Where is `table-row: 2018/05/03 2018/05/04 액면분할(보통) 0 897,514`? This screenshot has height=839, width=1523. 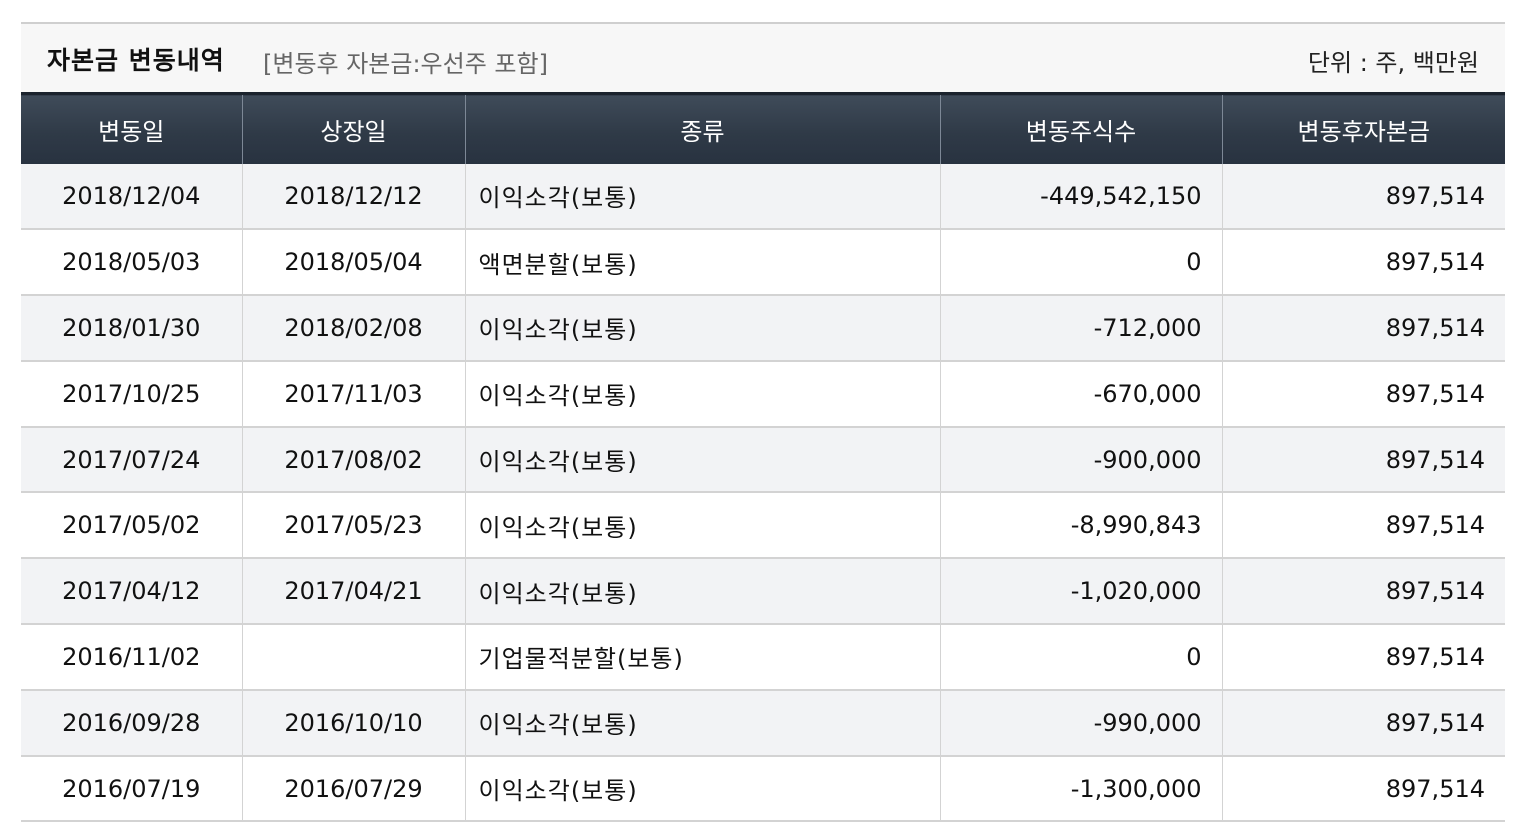 table-row: 2018/05/03 2018/05/04 액면분할(보통) 0 897,514 is located at coordinates (763, 263).